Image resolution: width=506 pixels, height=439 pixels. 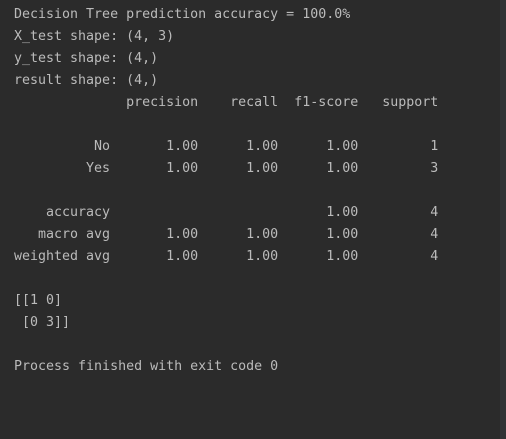 What do you see at coordinates (503, 219) in the screenshot?
I see `vertical-scrollbar` at bounding box center [503, 219].